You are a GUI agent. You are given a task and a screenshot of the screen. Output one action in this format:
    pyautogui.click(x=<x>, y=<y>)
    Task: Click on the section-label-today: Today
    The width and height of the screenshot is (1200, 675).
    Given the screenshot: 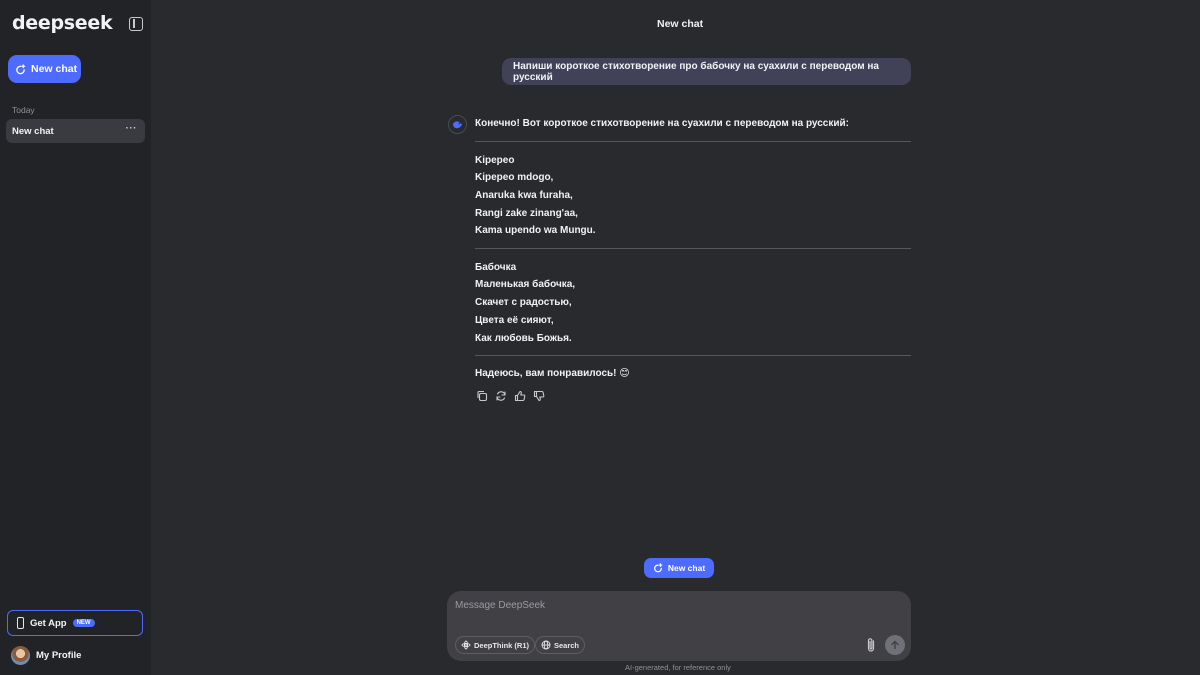 What is the action you would take?
    pyautogui.click(x=23, y=110)
    